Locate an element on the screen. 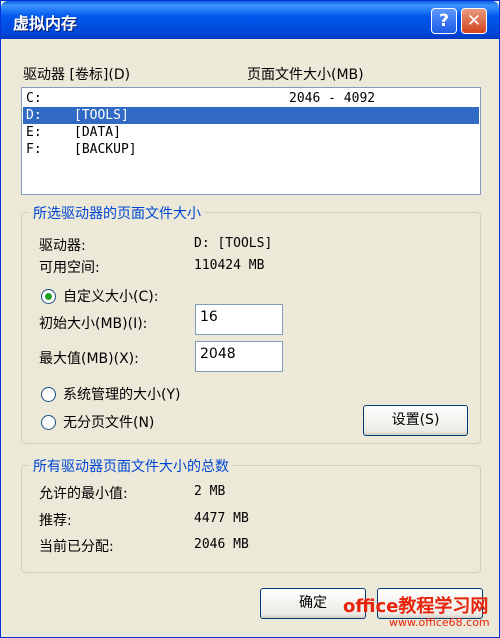  drive-column-header: 驱动器 [卷标](D) is located at coordinates (77, 75).